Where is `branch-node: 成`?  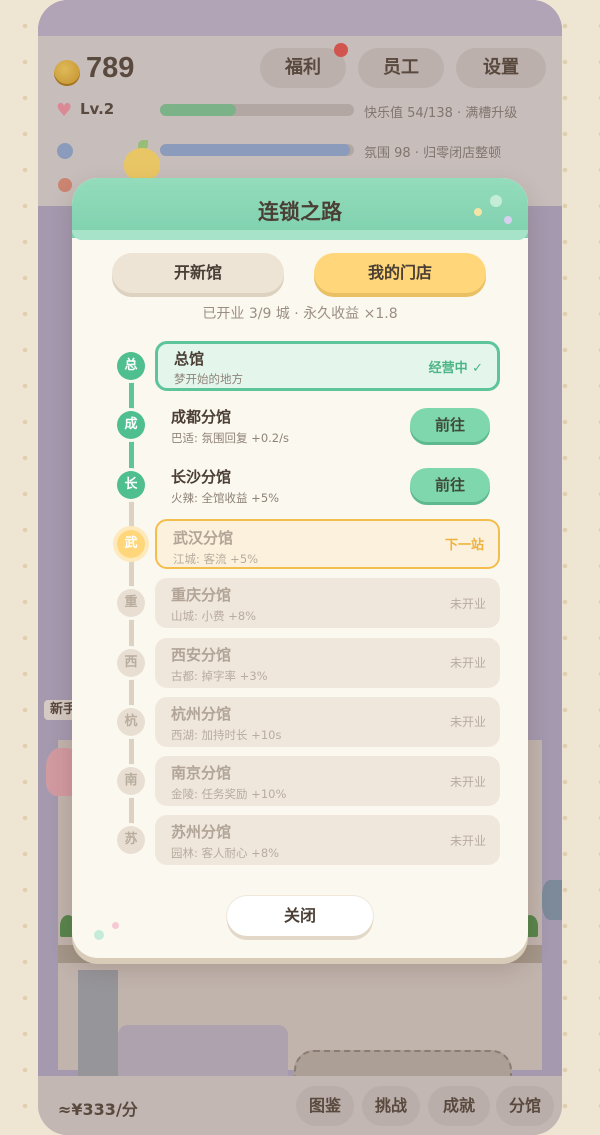 branch-node: 成 is located at coordinates (131, 425).